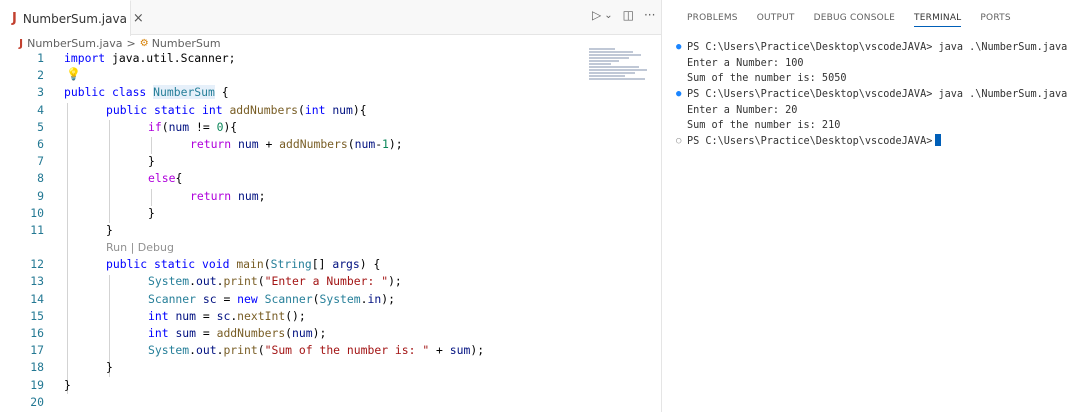 The image size is (1080, 412). I want to click on code-line: 8 else{, so click(330, 178).